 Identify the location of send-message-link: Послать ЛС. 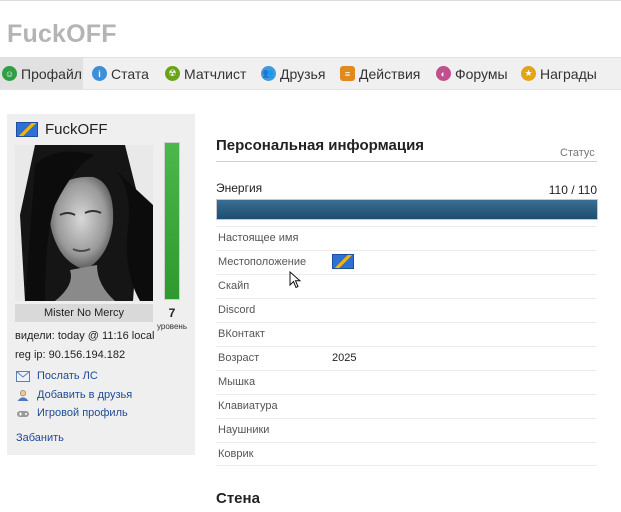
(57, 376).